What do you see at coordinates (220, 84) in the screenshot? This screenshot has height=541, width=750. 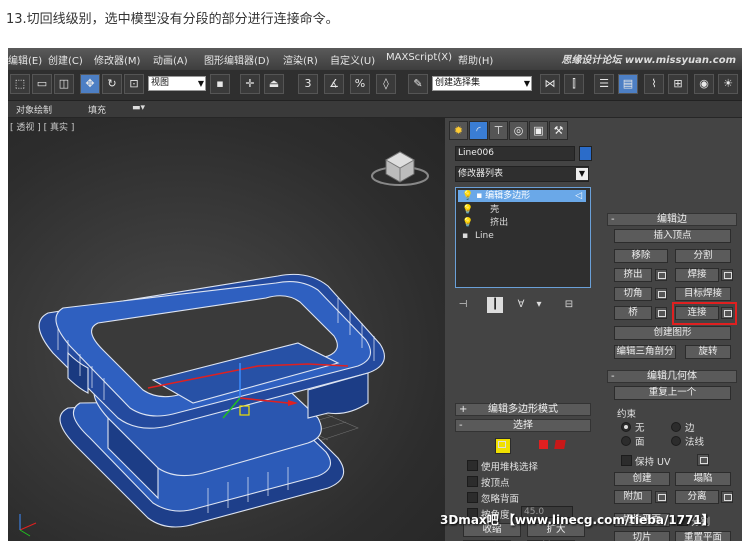 I see `pivot-icon: ▪` at bounding box center [220, 84].